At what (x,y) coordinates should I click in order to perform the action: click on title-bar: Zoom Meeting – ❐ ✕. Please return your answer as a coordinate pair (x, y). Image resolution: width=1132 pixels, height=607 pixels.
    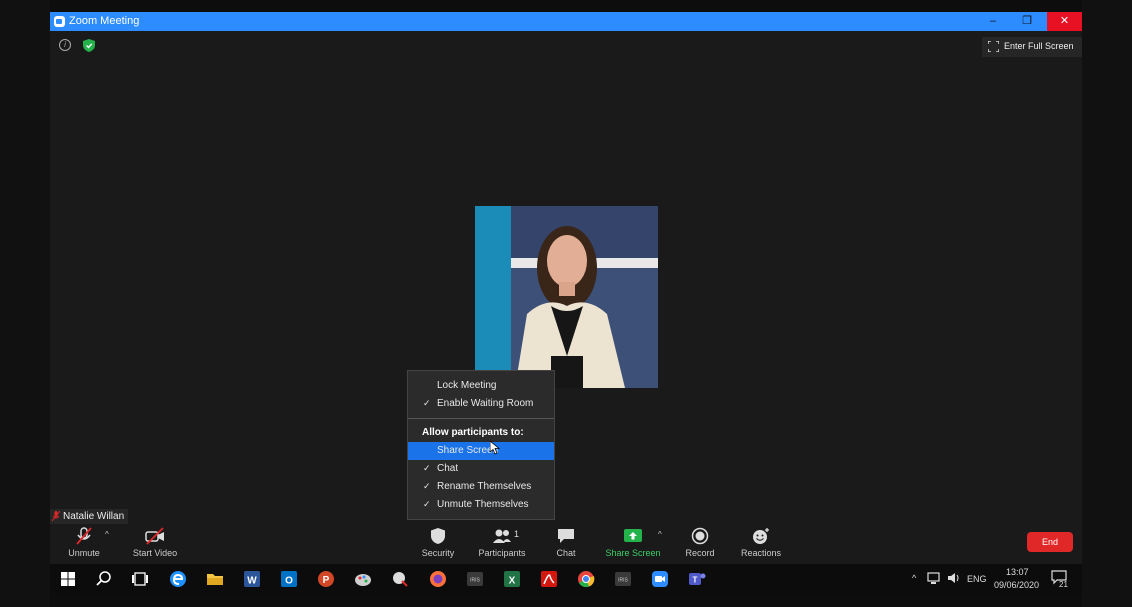
    Looking at the image, I should click on (566, 21).